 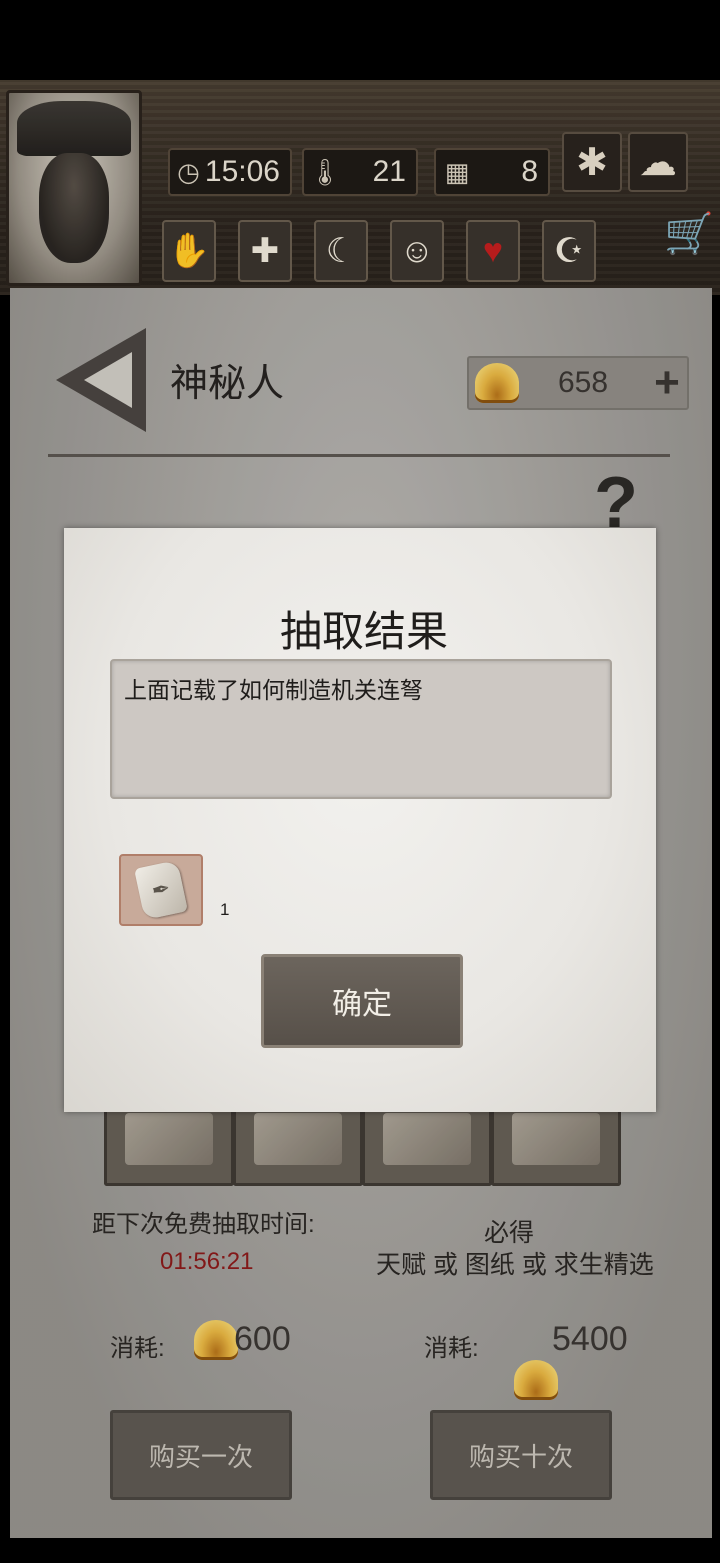 What do you see at coordinates (364, 631) in the screenshot?
I see `dialog-title: 抽取结果` at bounding box center [364, 631].